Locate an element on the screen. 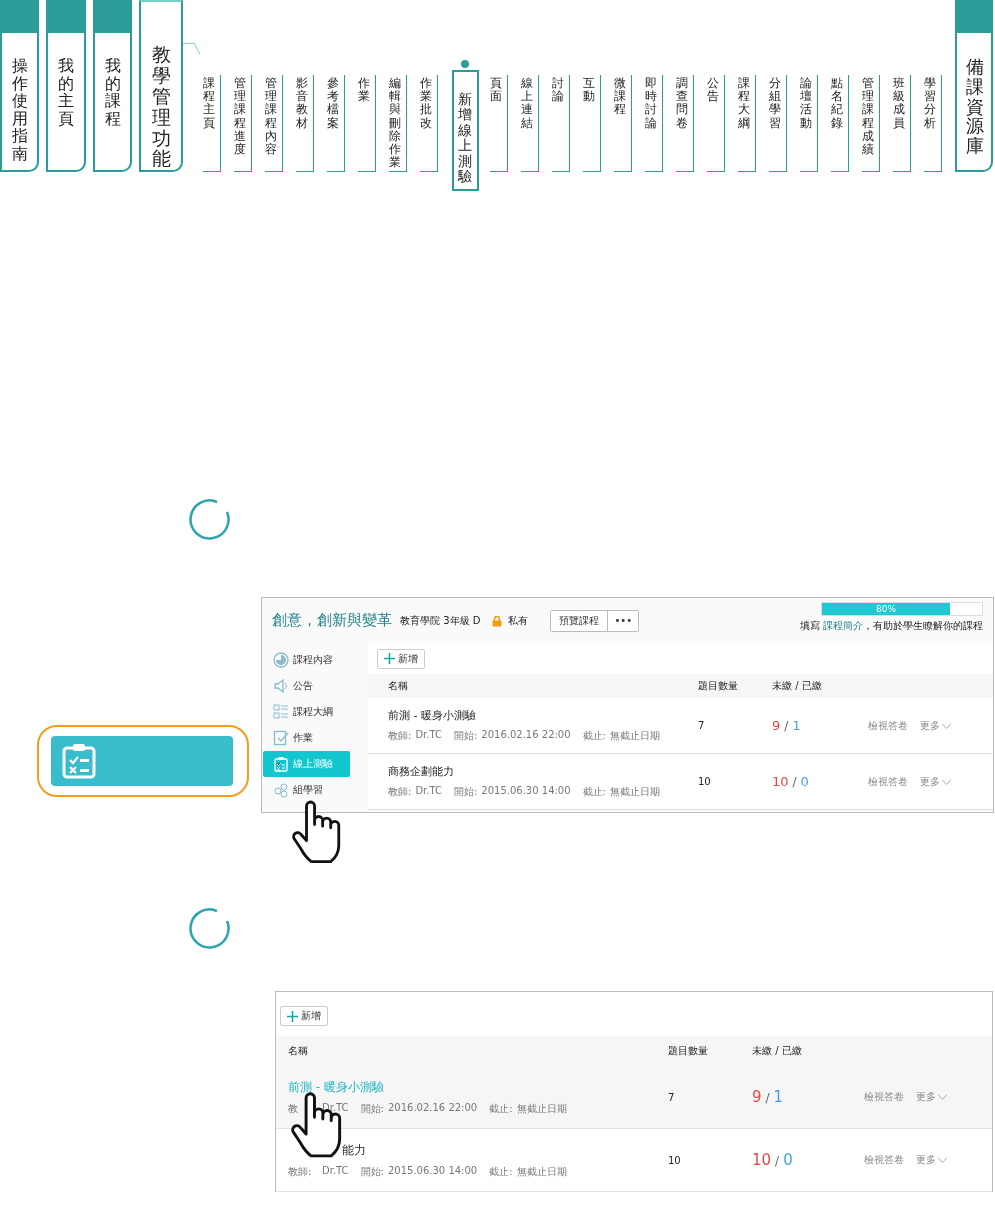 The width and height of the screenshot is (995, 1220). sub-tab: 學習分析 is located at coordinates (932, 123).